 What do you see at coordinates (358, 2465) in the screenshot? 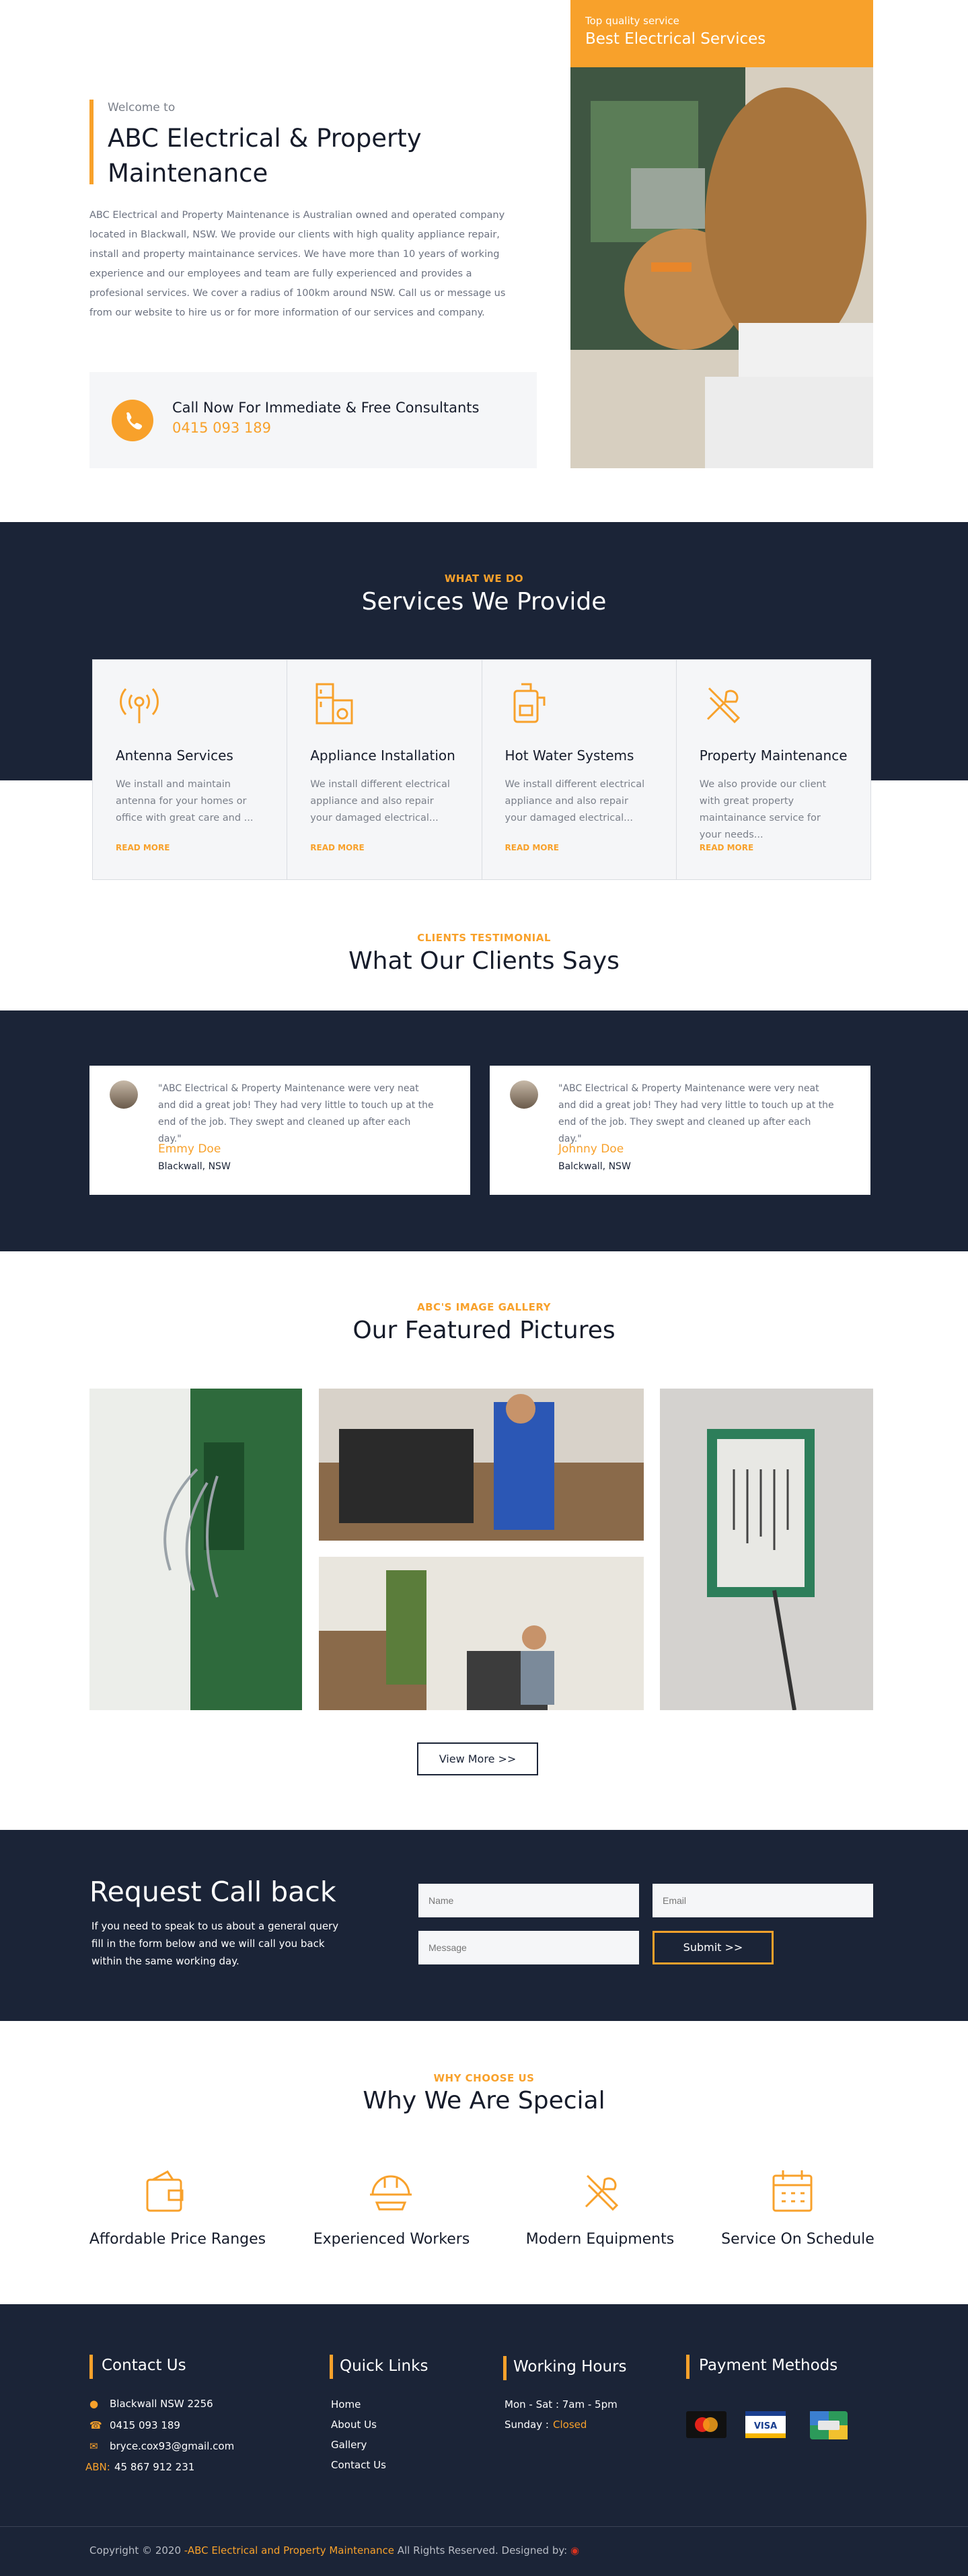
I see `footer-link-contact: Contact Us` at bounding box center [358, 2465].